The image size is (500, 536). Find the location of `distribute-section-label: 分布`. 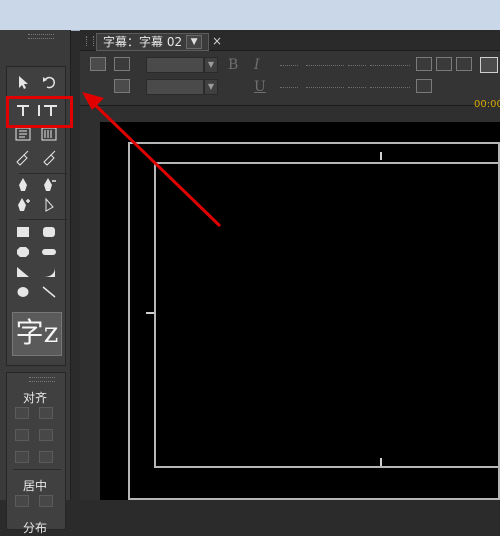

distribute-section-label: 分布 is located at coordinates (35, 528).